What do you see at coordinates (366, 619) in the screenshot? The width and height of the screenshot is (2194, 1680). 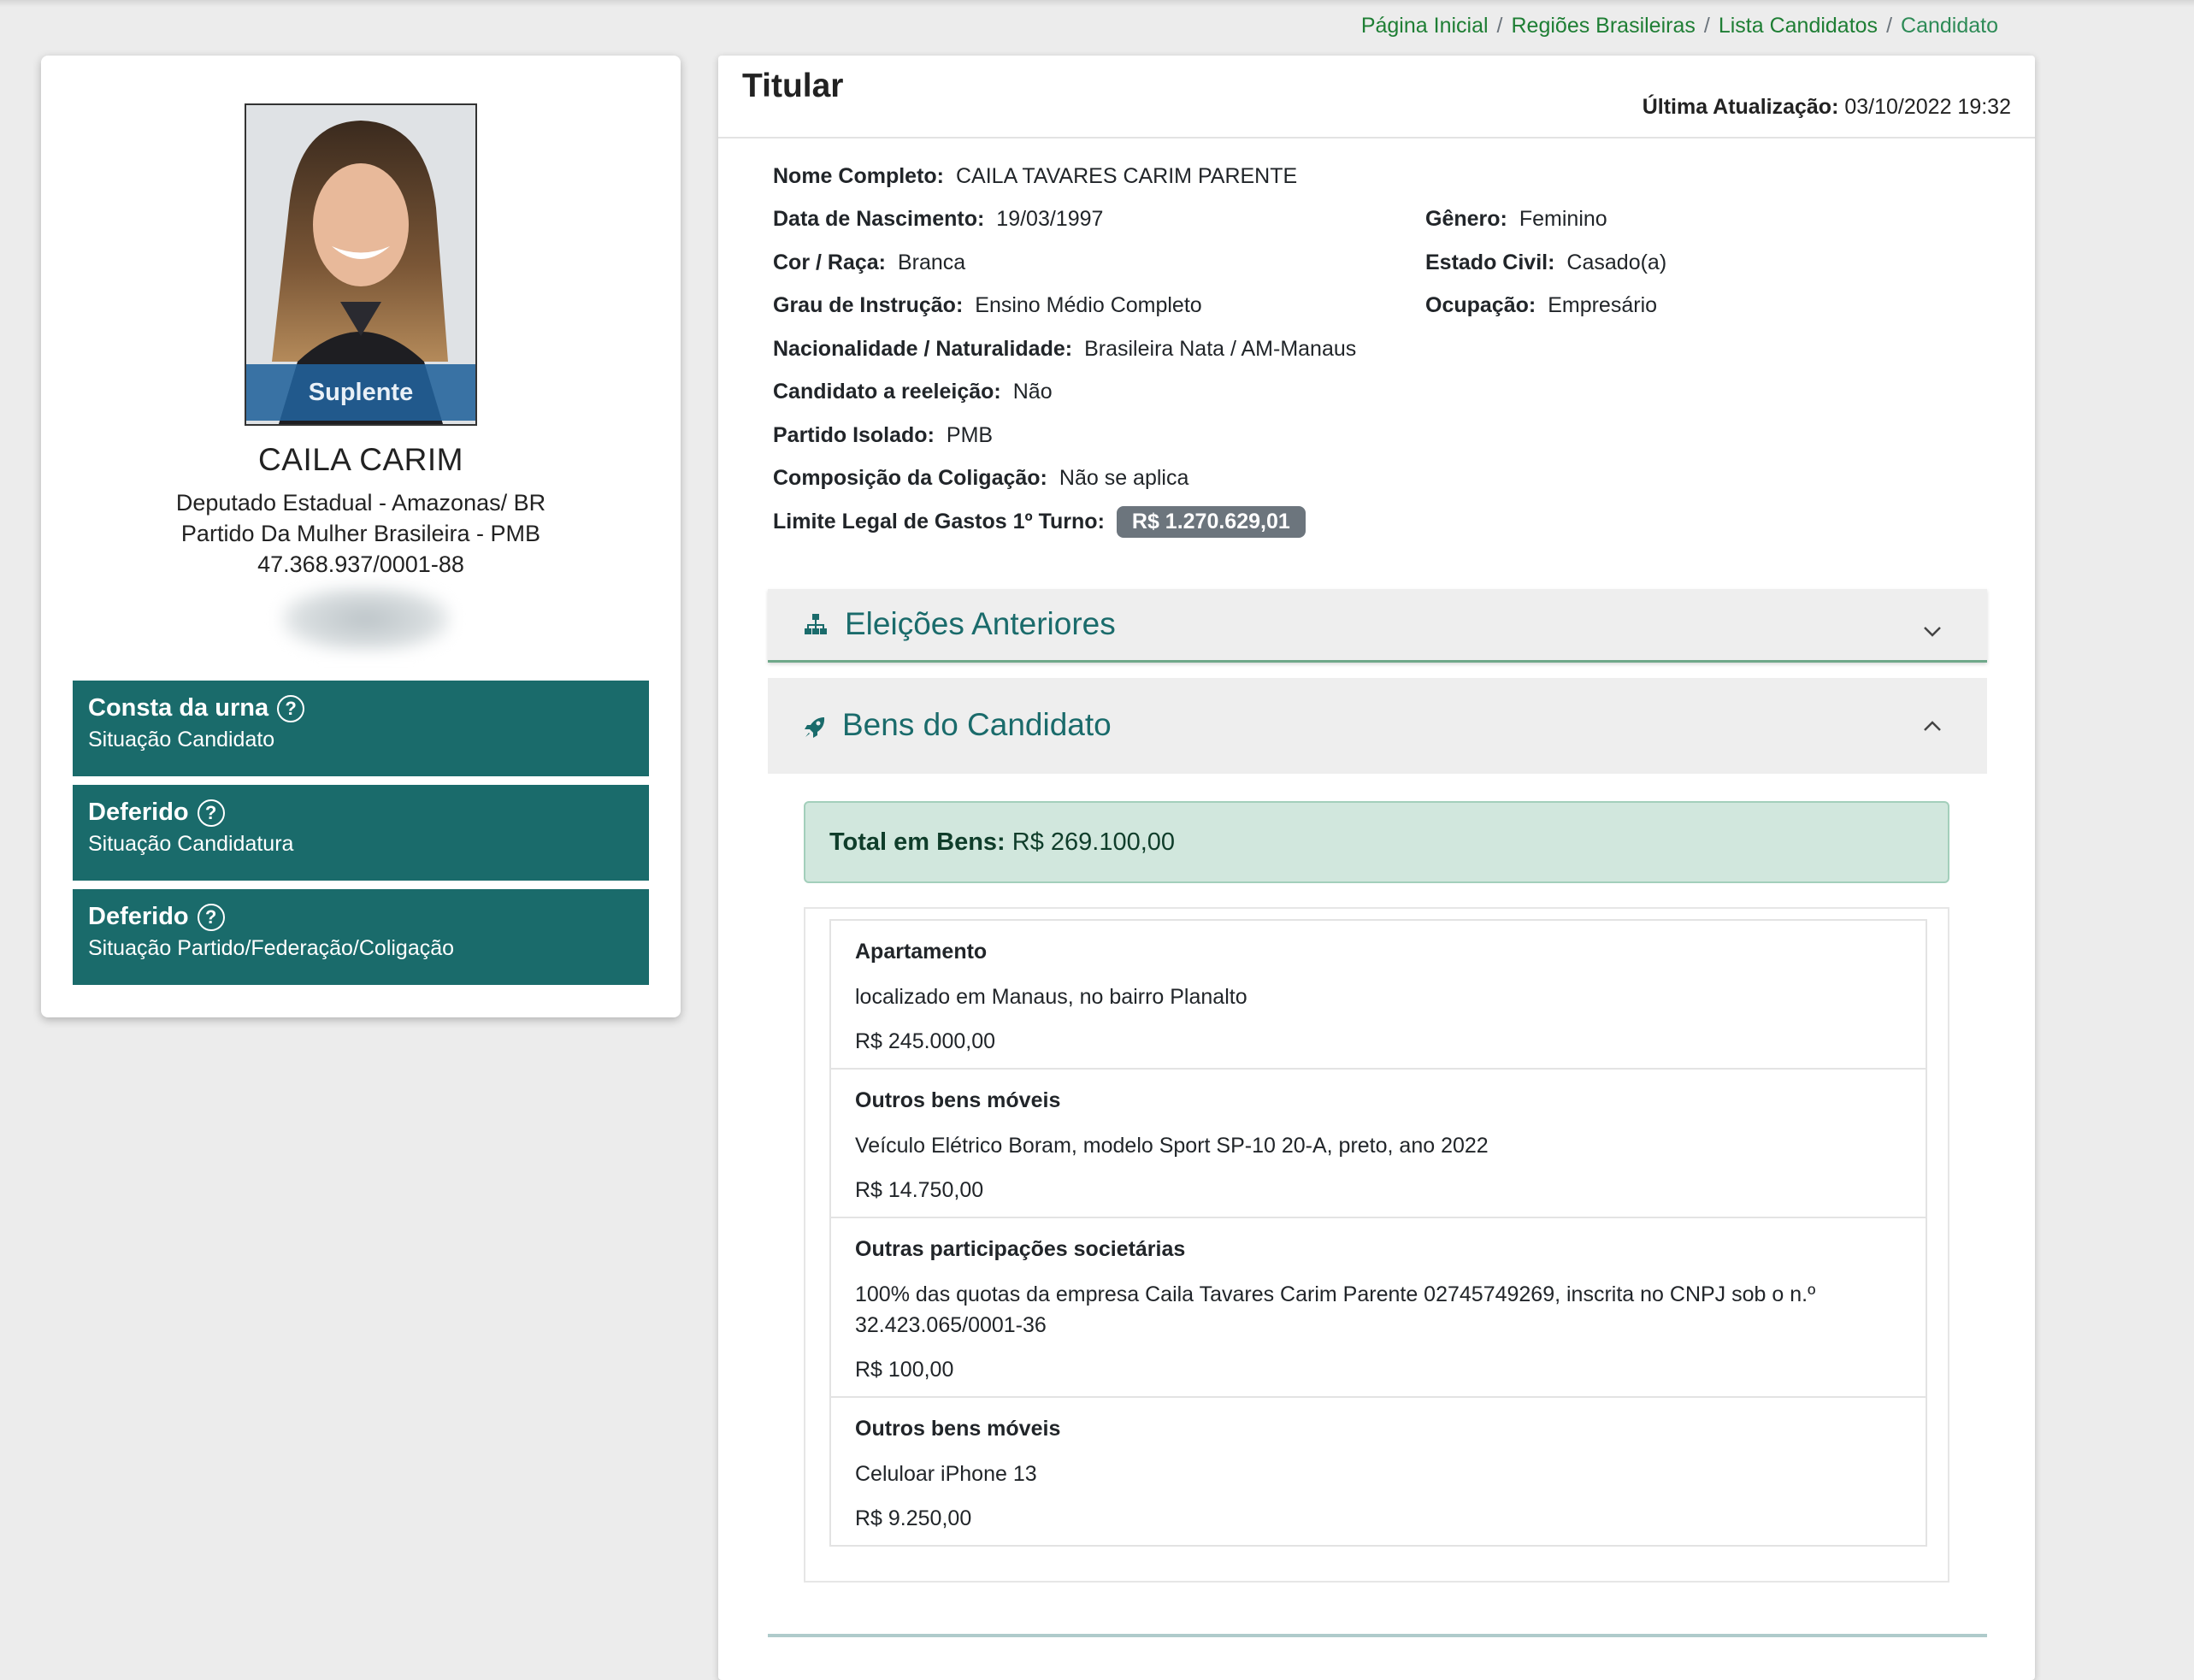 I see `blurred-number-image` at bounding box center [366, 619].